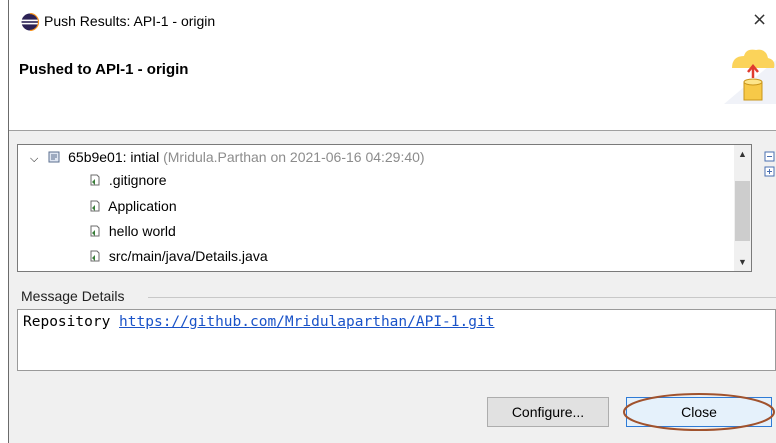 The image size is (776, 443). Describe the element at coordinates (73, 296) in the screenshot. I see `message-details-label: Message Details` at that location.